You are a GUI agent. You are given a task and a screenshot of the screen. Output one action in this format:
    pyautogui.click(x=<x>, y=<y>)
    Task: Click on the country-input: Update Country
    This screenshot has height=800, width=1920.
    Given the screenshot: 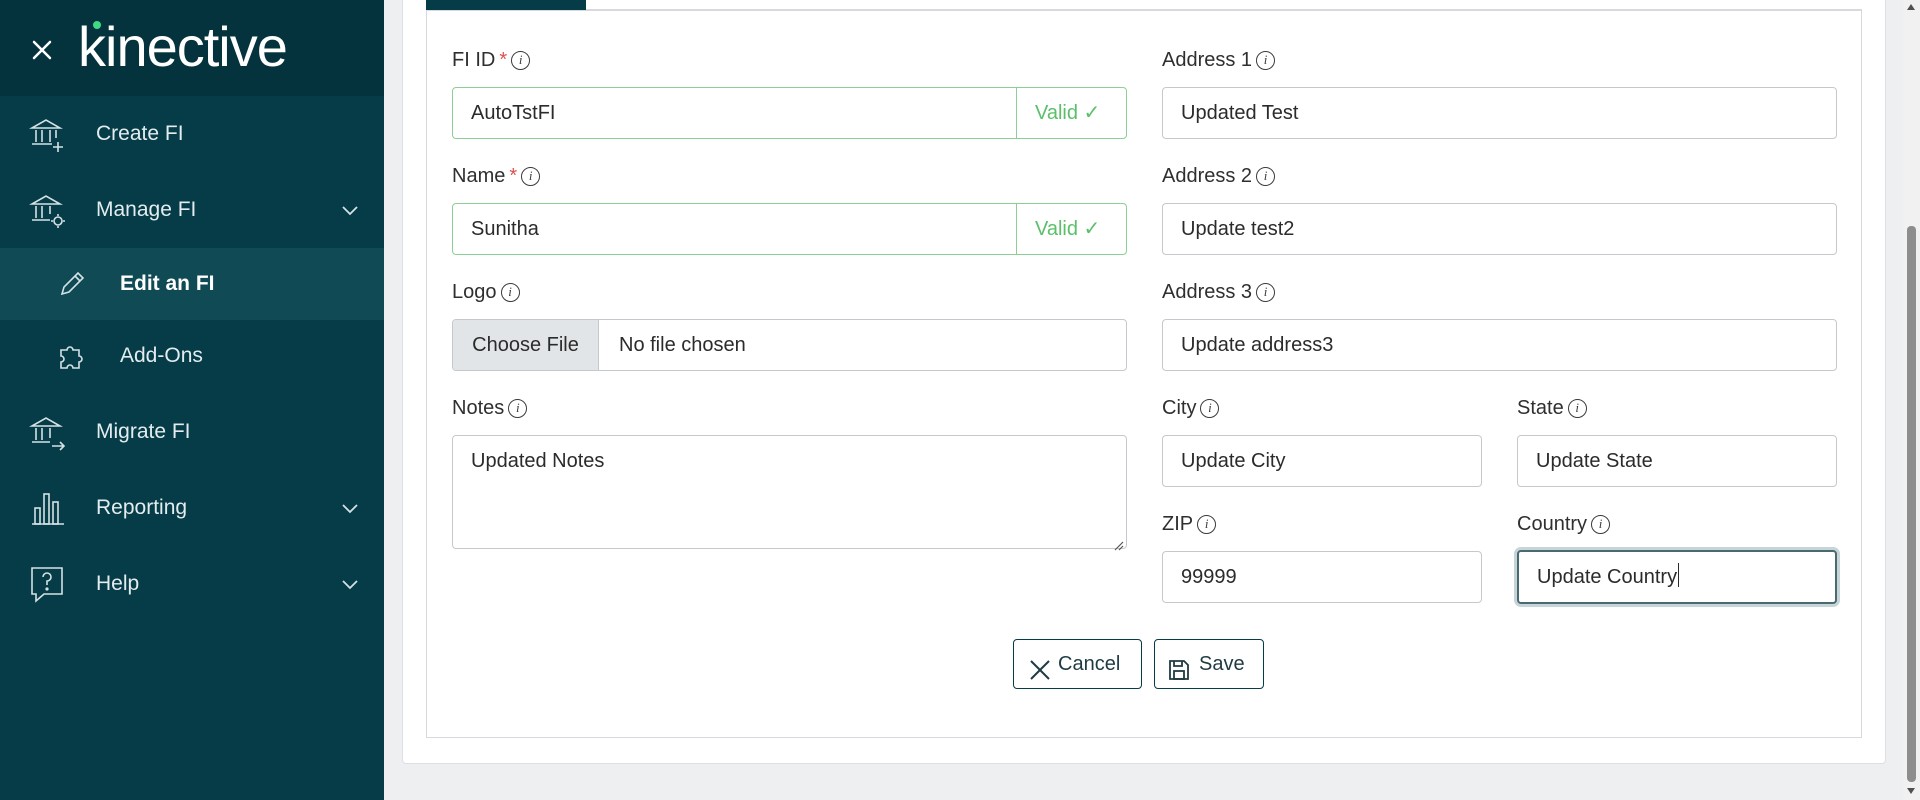 What is the action you would take?
    pyautogui.click(x=1677, y=577)
    